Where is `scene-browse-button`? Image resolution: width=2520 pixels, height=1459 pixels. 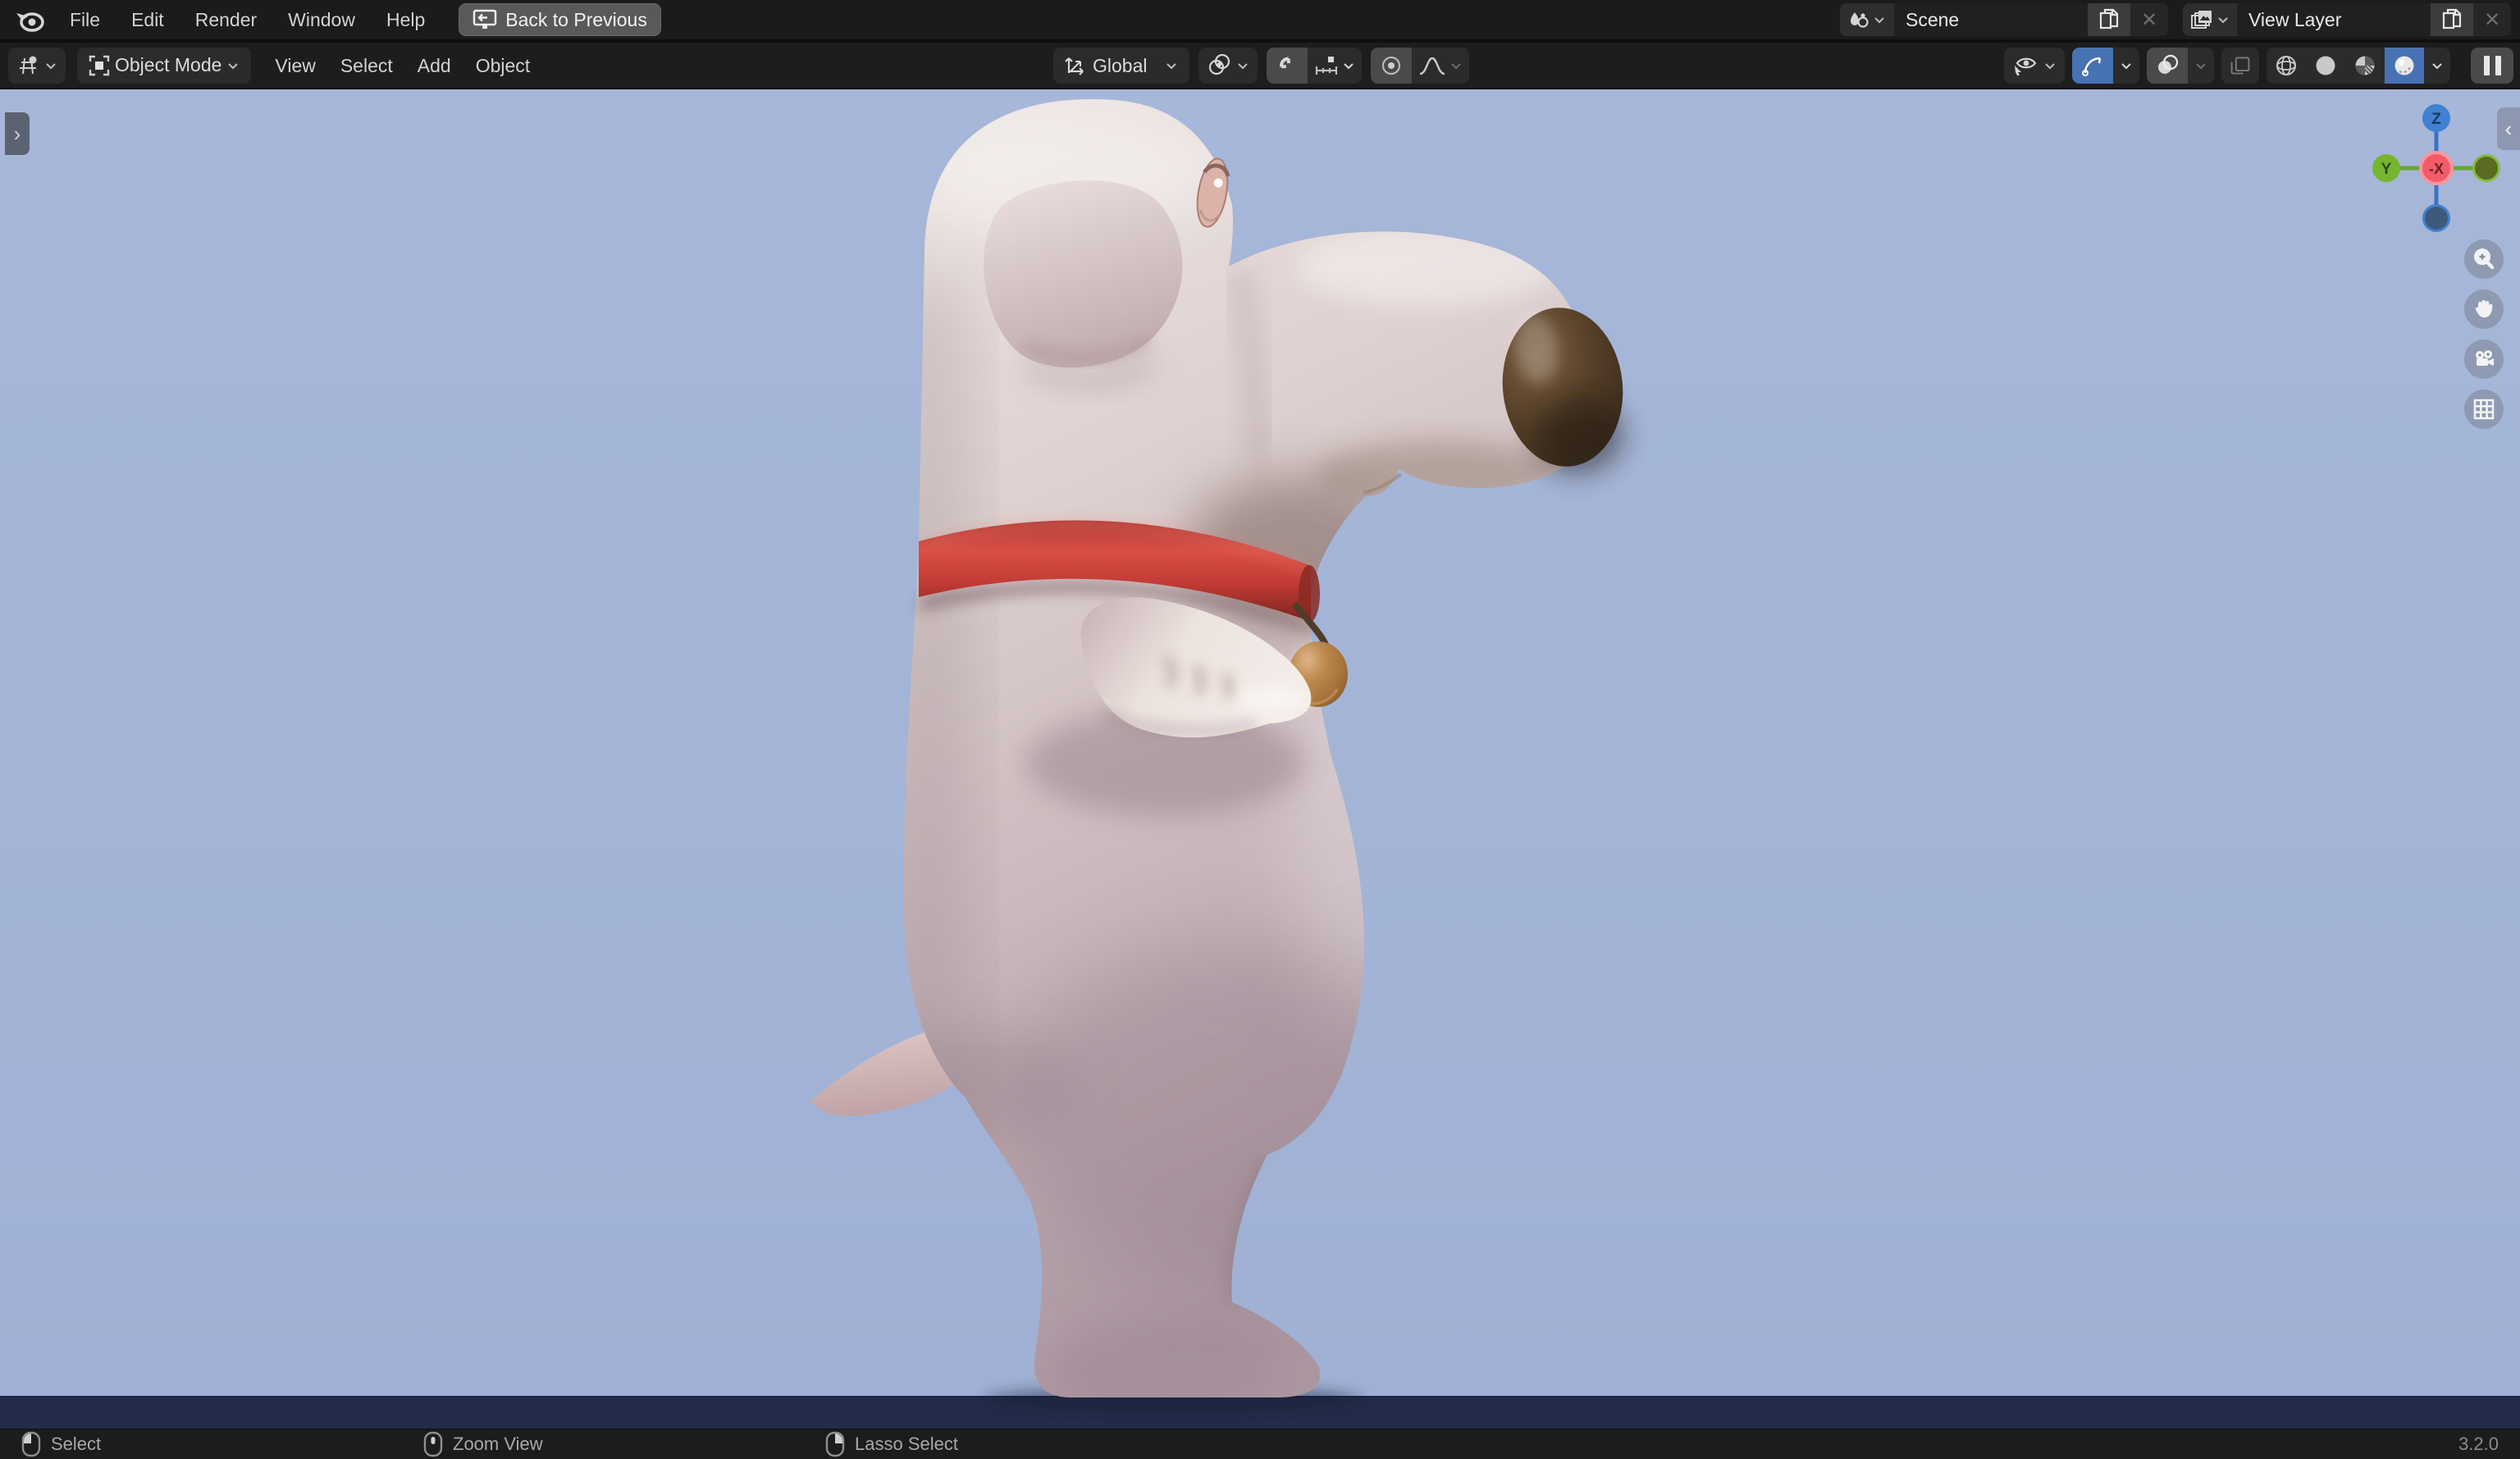 scene-browse-button is located at coordinates (1867, 19).